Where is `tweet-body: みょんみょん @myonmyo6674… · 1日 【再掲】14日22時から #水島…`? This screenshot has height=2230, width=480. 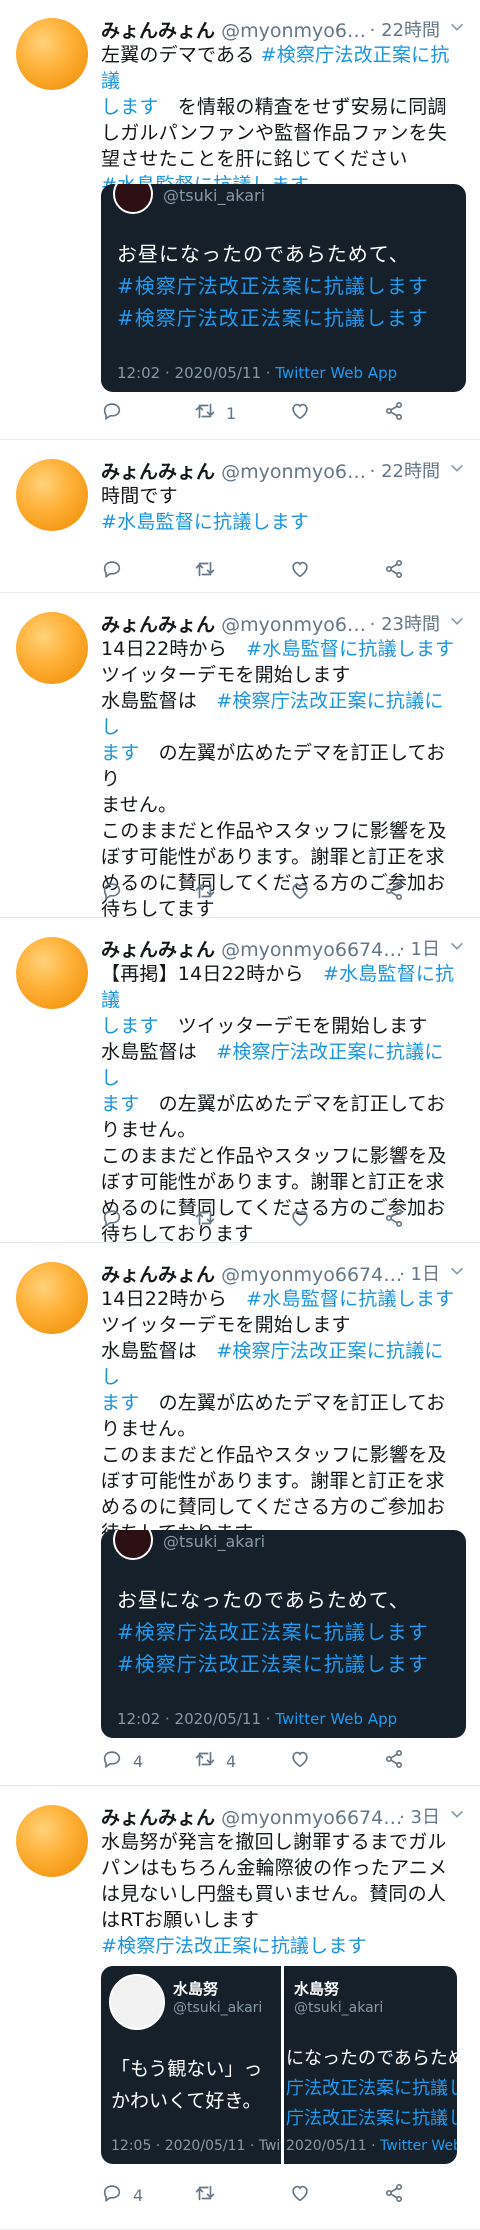
tweet-body: みょんみょん @myonmyo6674… · 1日 【再掲】14日22時から #水島… is located at coordinates (283, 1082).